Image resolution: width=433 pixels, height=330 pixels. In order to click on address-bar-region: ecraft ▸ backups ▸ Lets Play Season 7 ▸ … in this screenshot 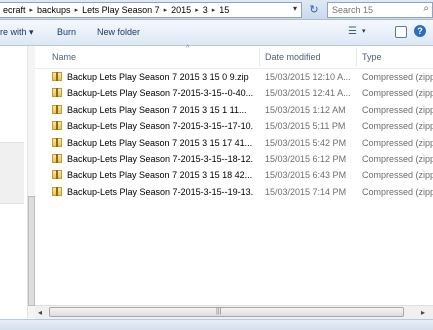, I will do `click(216, 10)`.